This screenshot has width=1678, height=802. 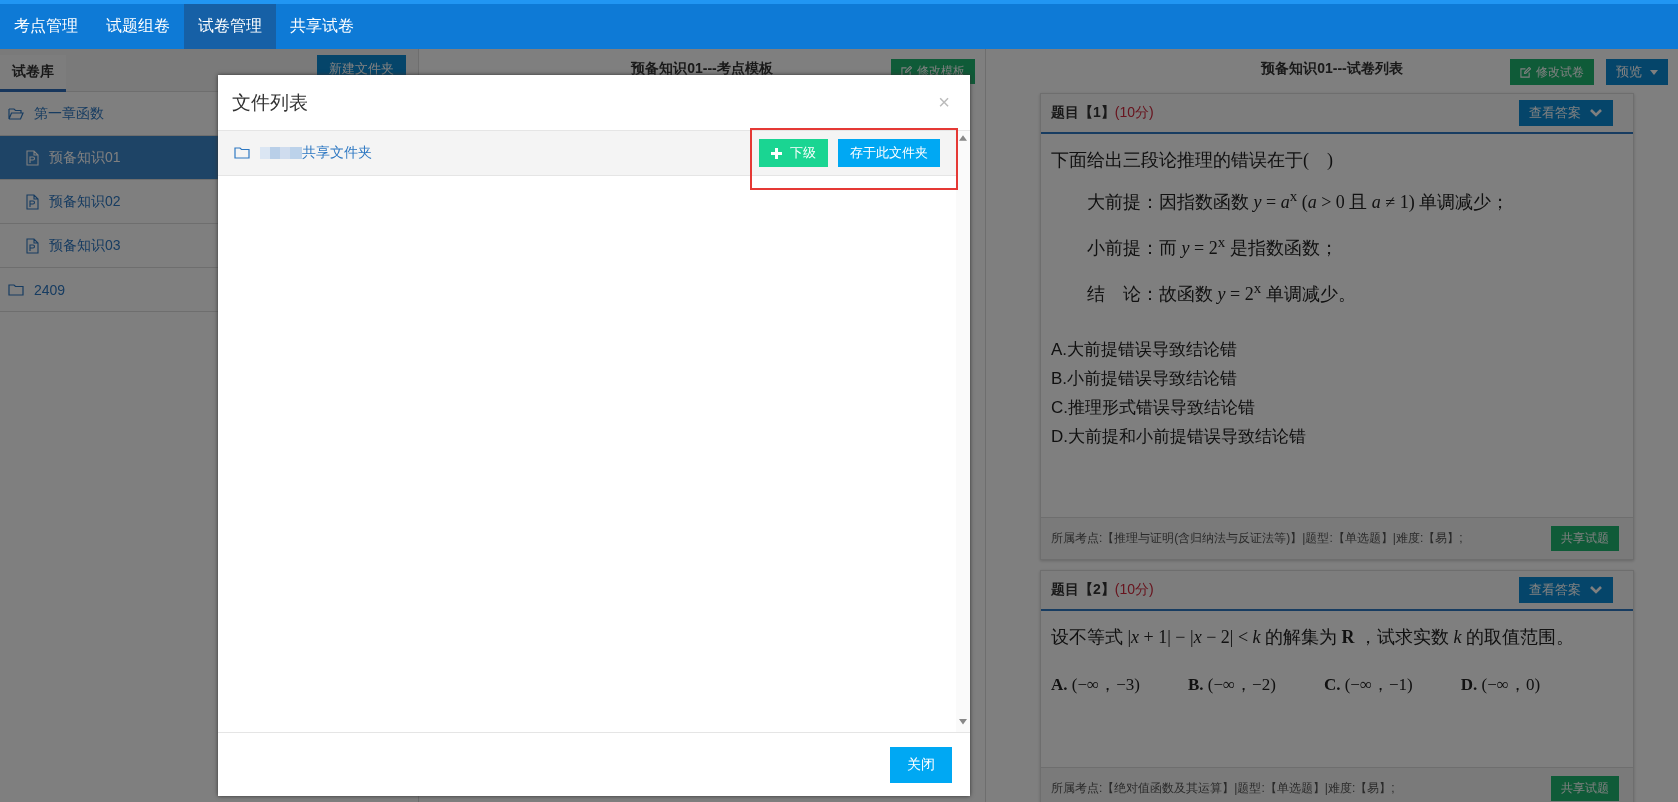 What do you see at coordinates (16, 113) in the screenshot?
I see `open-folder-icon` at bounding box center [16, 113].